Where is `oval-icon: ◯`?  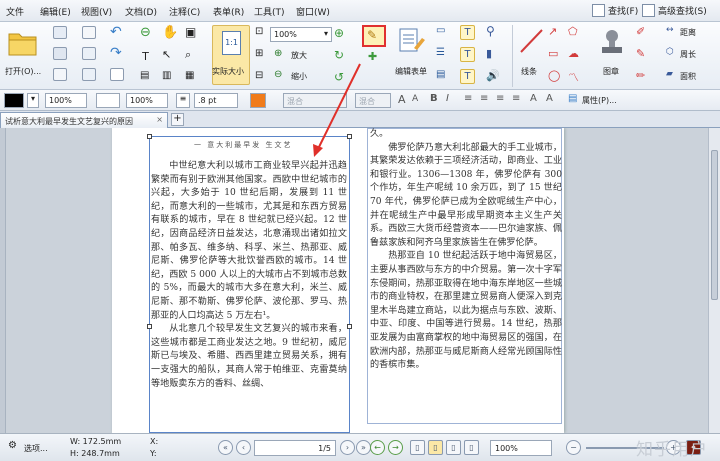
oval-icon: ◯ is located at coordinates (554, 75).